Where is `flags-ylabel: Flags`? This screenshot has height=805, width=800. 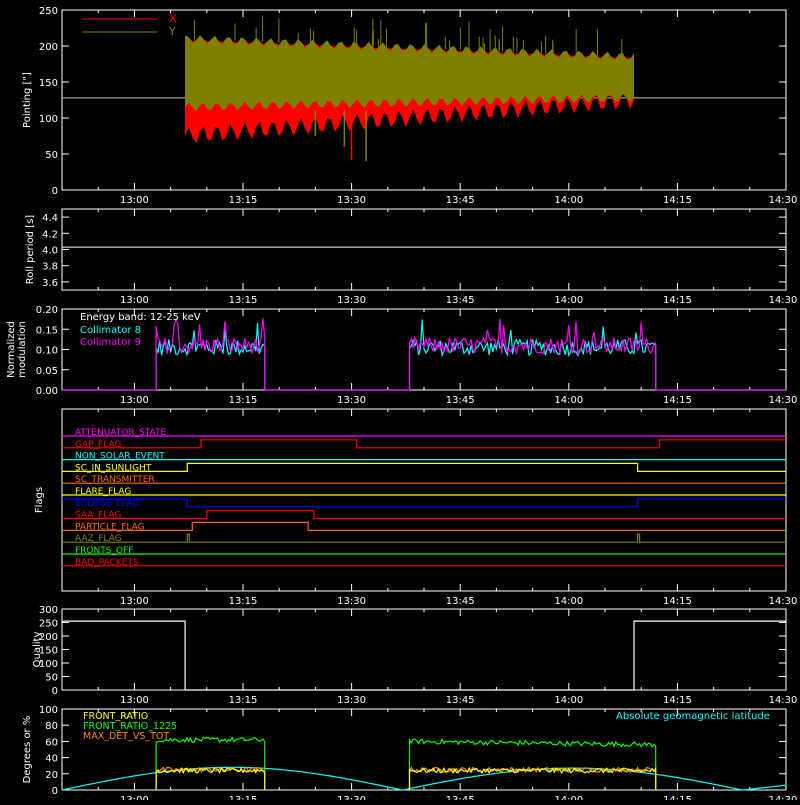
flags-ylabel: Flags is located at coordinates (39, 500).